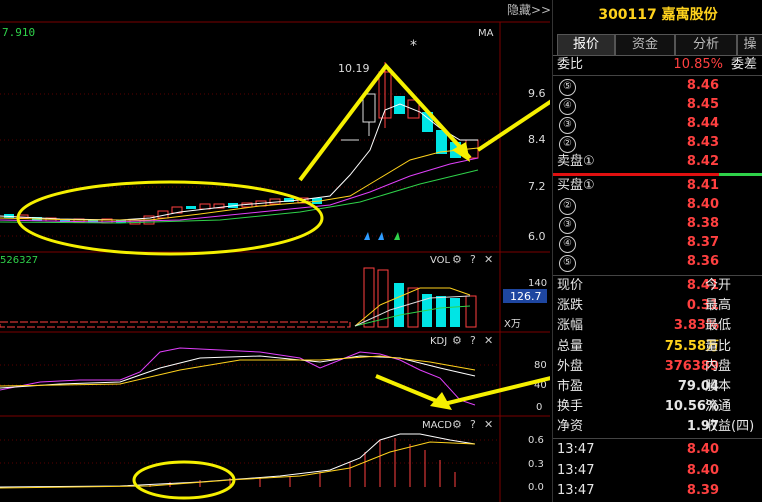  What do you see at coordinates (702, 490) in the screenshot?
I see `tick-price: 8.39` at bounding box center [702, 490].